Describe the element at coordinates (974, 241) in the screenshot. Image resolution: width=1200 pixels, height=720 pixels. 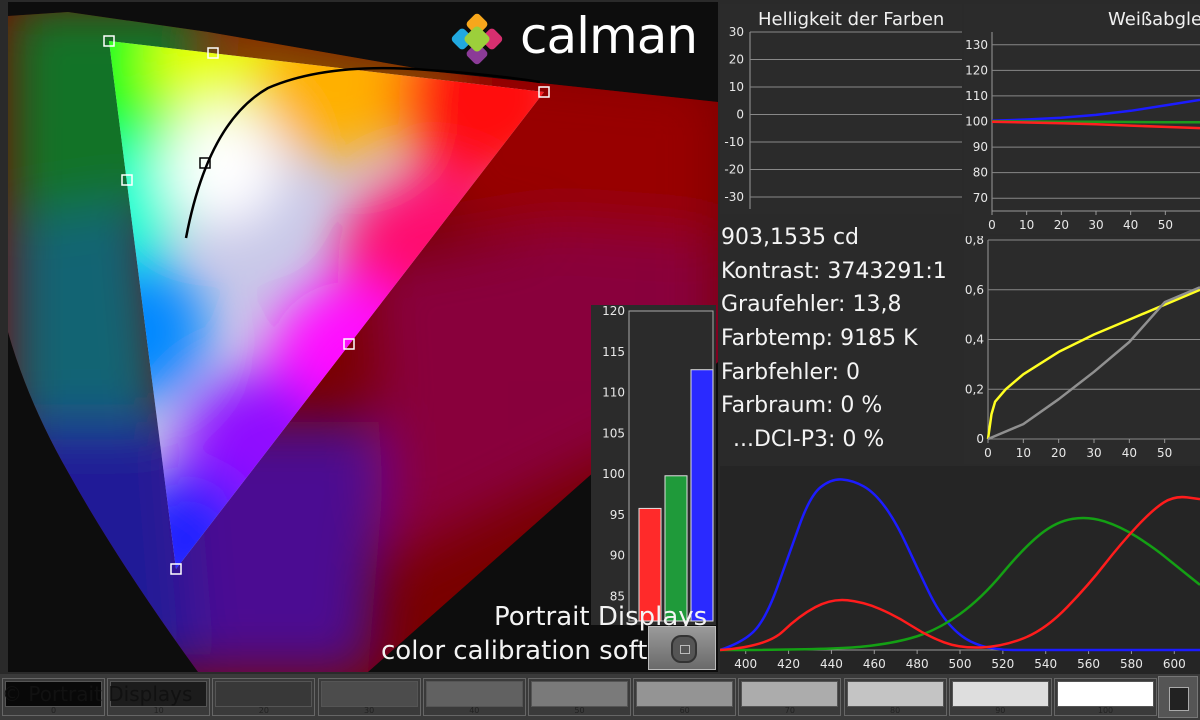
I see `y-tick-label: 0,8` at that location.